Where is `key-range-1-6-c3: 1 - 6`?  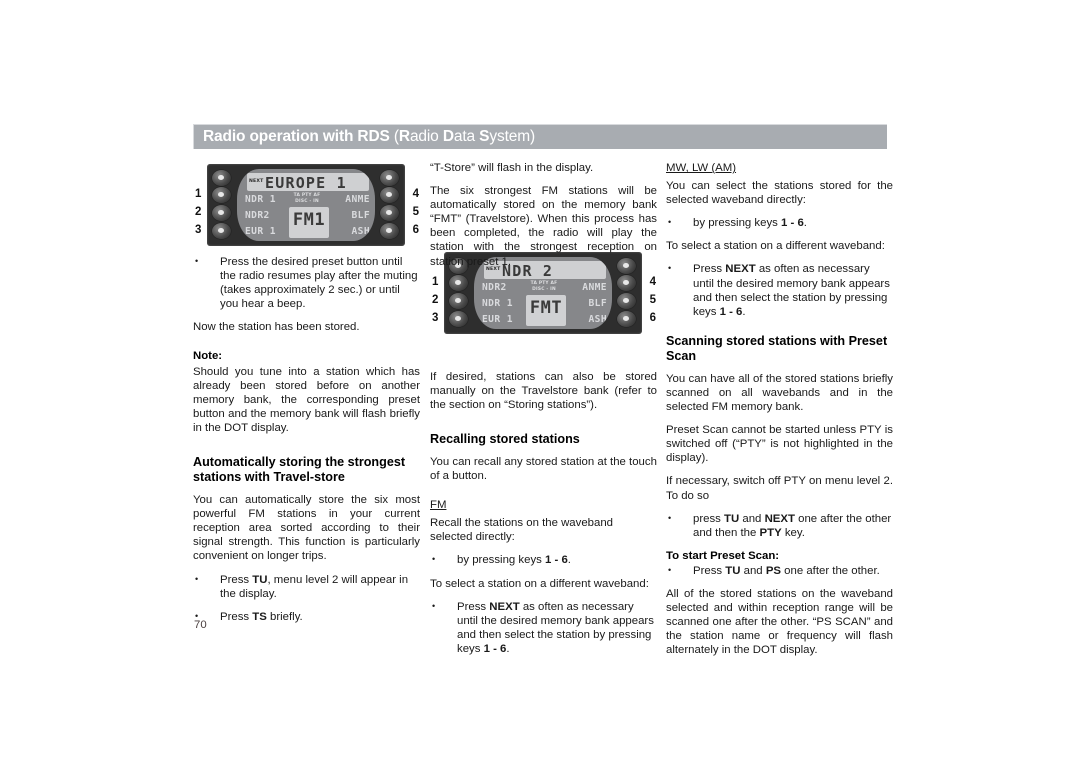
key-range-1-6-c3: 1 - 6 is located at coordinates (792, 223).